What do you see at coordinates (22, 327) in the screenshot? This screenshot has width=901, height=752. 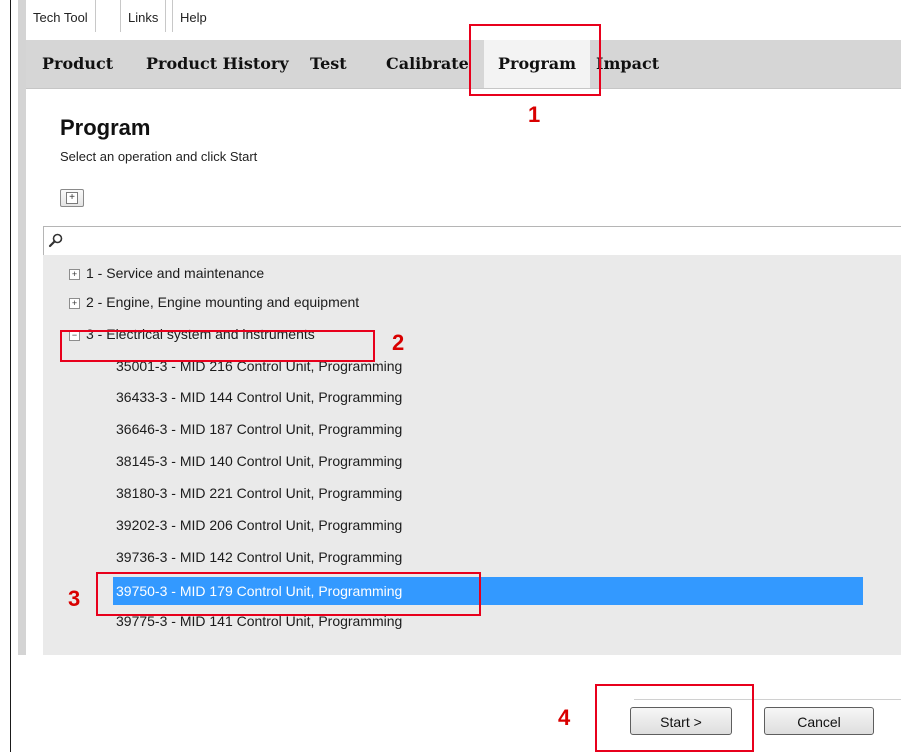 I see `side-strip` at bounding box center [22, 327].